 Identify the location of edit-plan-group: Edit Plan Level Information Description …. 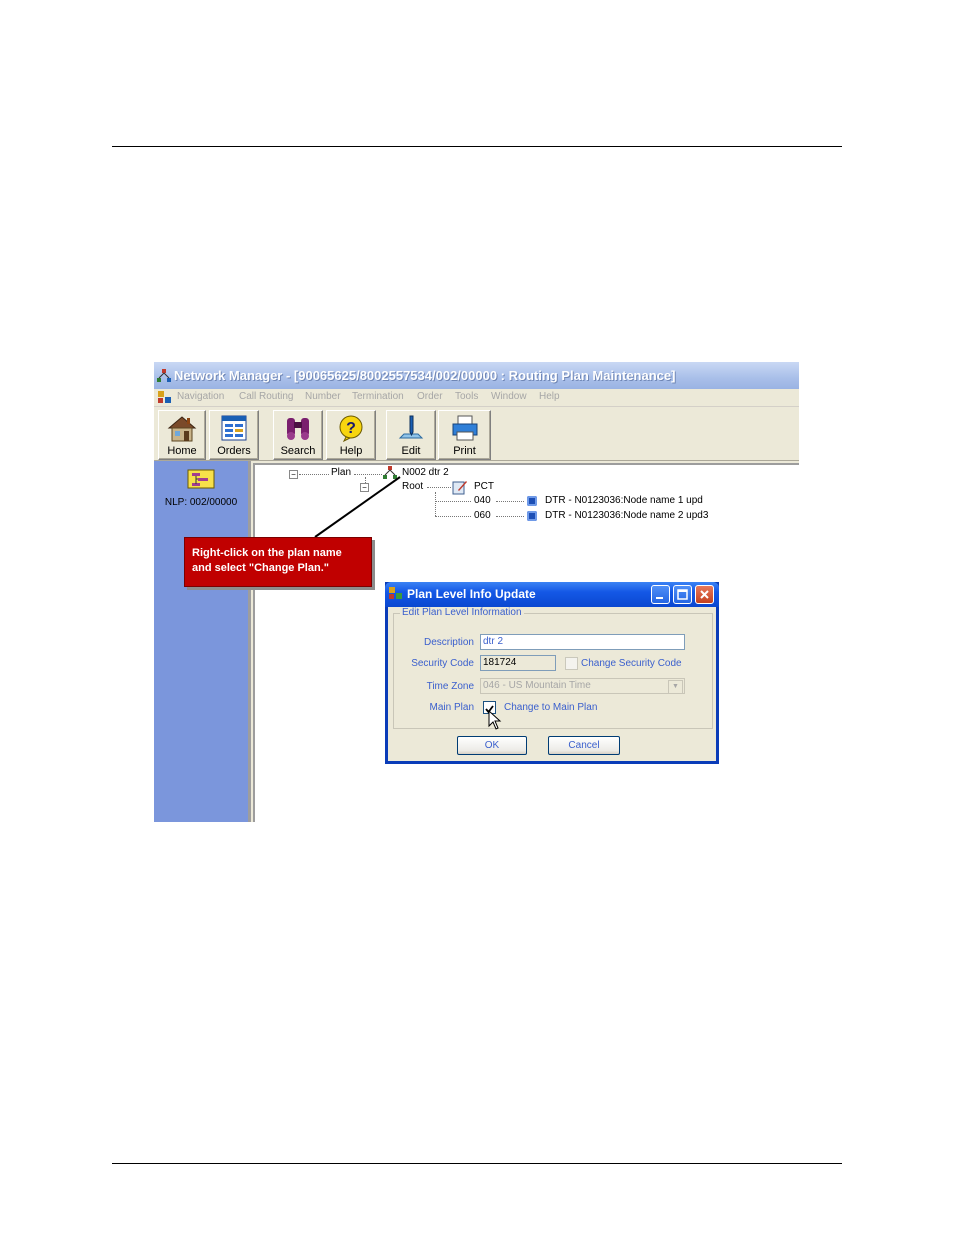
(553, 668).